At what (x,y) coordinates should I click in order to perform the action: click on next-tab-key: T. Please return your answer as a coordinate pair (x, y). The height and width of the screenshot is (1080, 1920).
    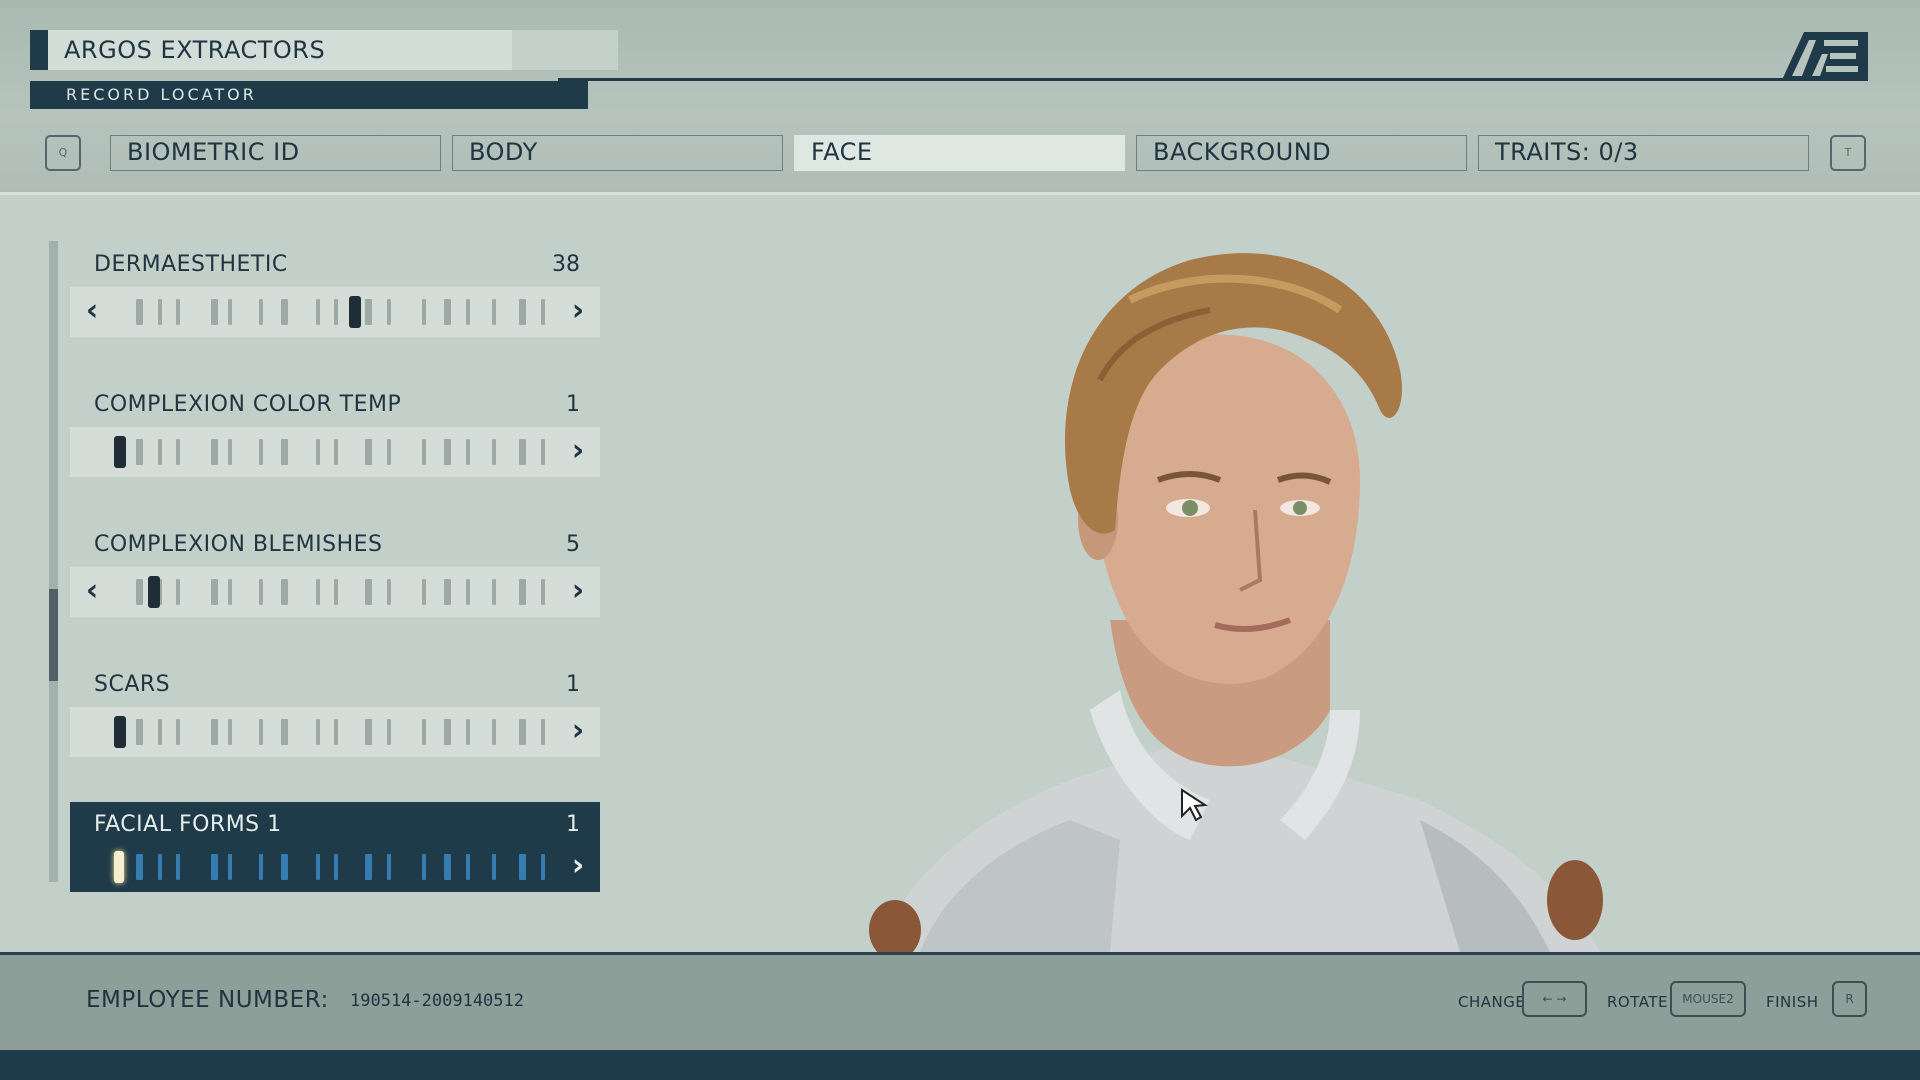
    Looking at the image, I should click on (1848, 153).